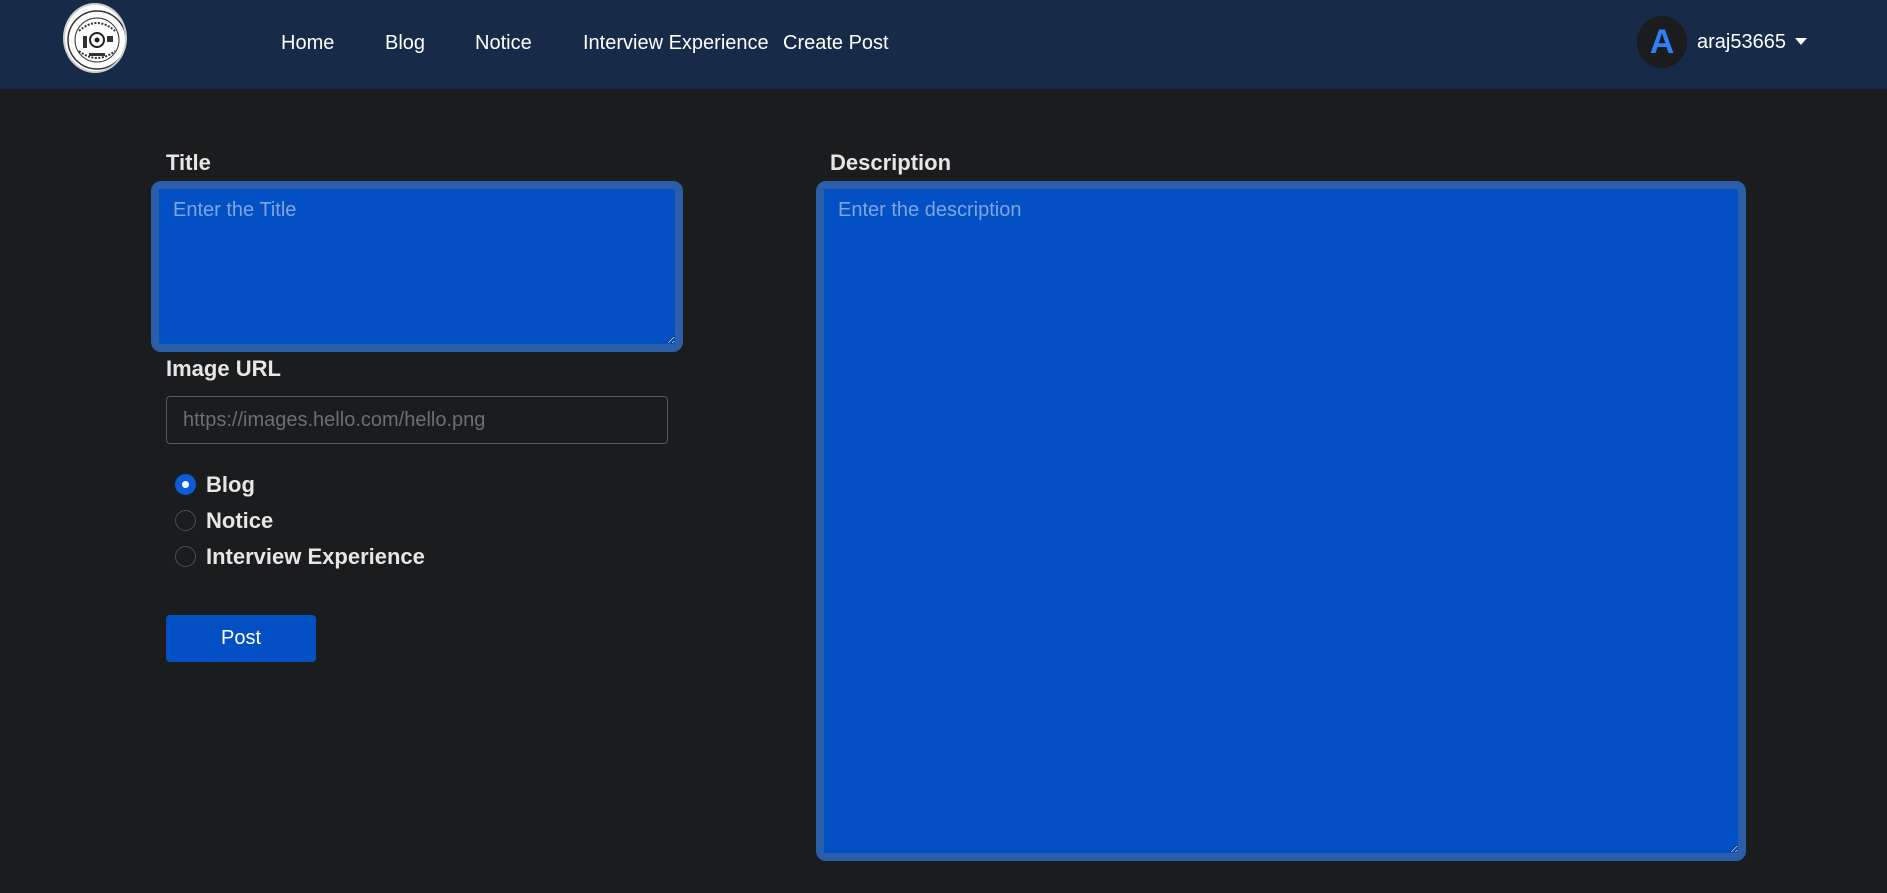 The height and width of the screenshot is (893, 1887). I want to click on title-textarea, so click(417, 266).